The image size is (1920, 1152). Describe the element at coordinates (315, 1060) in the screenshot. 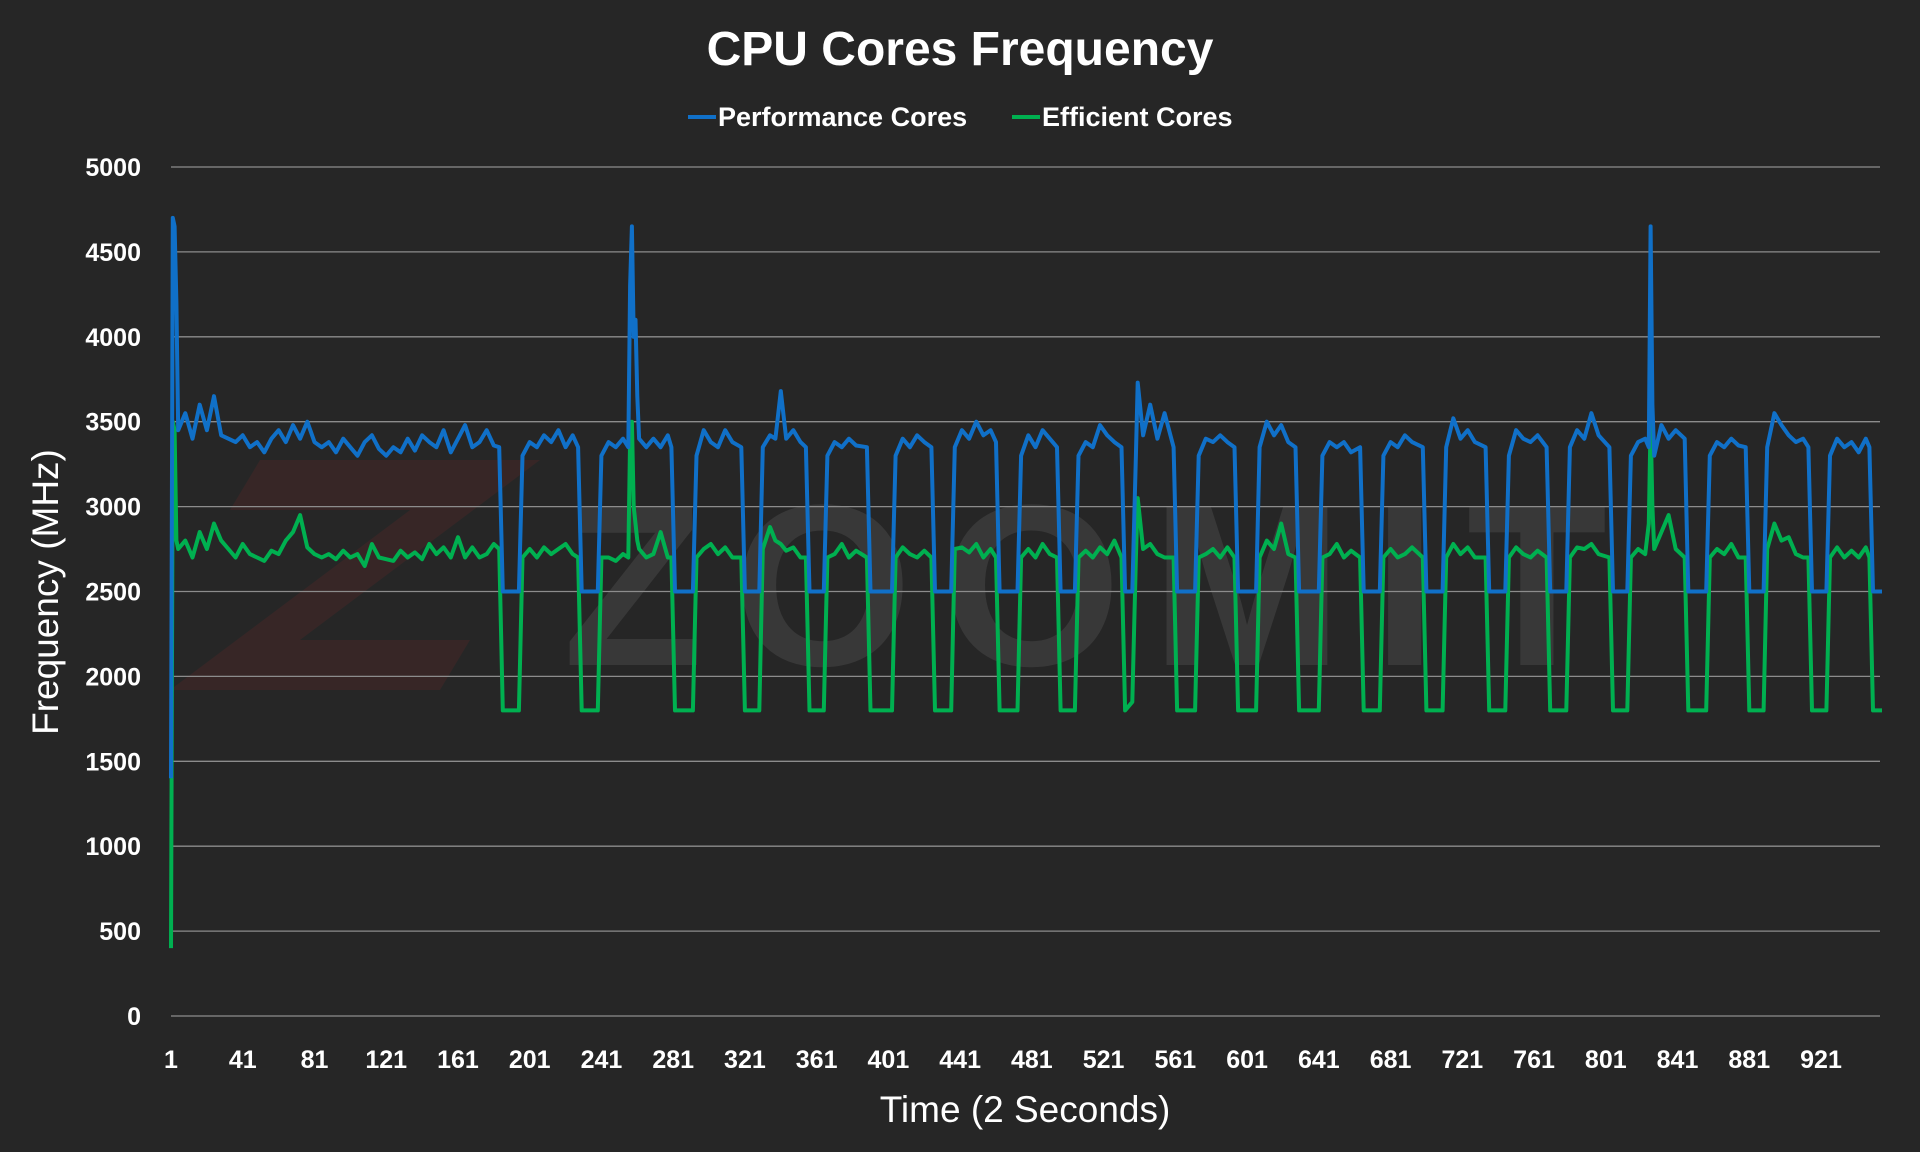

I see `x-tick-label: 81` at that location.